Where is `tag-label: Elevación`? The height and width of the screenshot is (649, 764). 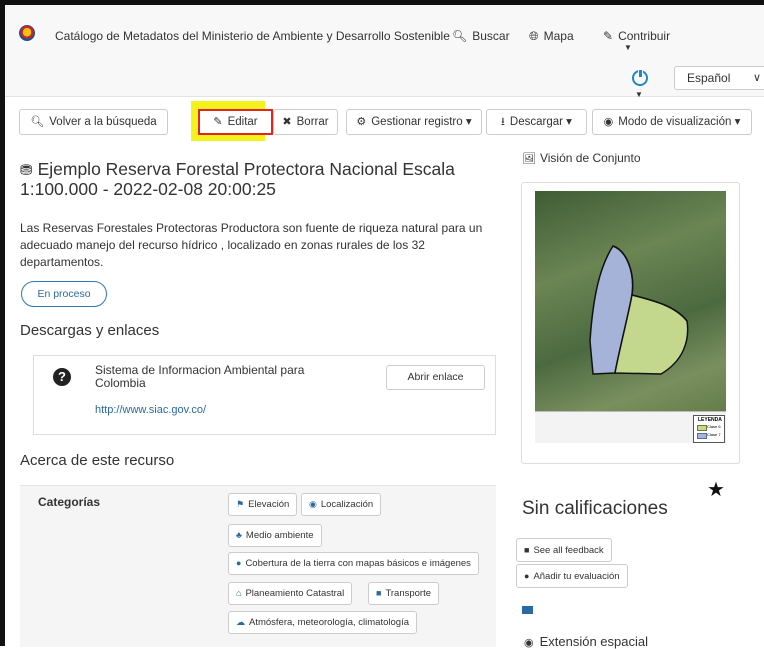 tag-label: Elevación is located at coordinates (269, 504).